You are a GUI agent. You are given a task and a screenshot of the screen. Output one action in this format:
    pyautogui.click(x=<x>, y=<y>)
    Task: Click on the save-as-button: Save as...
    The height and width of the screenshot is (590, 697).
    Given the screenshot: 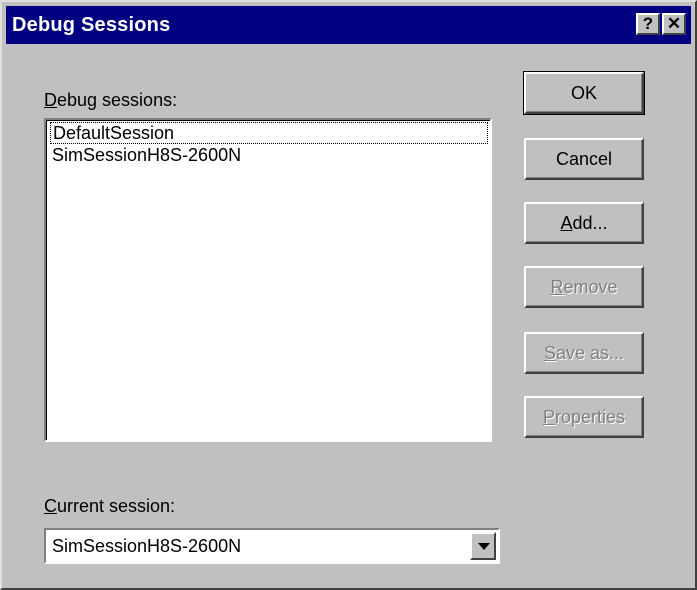 What is the action you would take?
    pyautogui.click(x=584, y=353)
    